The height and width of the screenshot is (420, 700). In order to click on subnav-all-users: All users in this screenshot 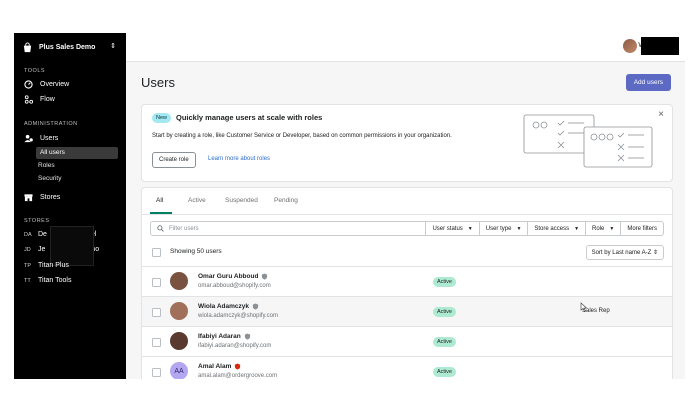, I will do `click(77, 153)`.